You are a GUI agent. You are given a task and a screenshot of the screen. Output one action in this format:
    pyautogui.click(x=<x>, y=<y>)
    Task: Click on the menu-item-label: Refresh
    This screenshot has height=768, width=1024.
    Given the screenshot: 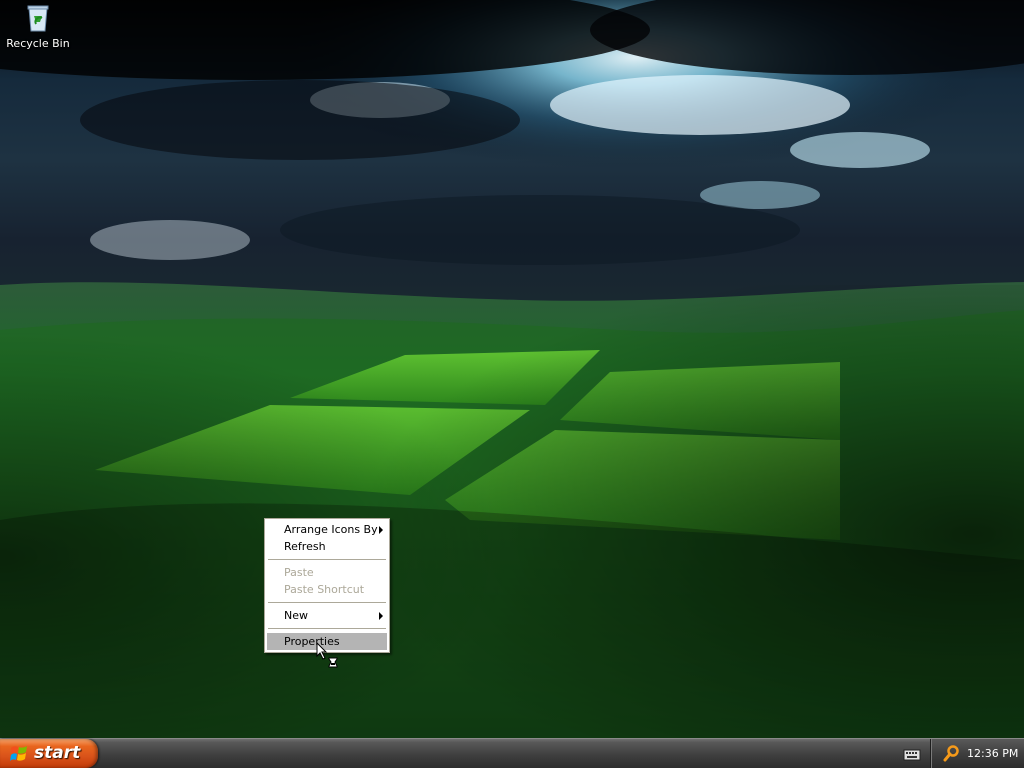 What is the action you would take?
    pyautogui.click(x=305, y=546)
    